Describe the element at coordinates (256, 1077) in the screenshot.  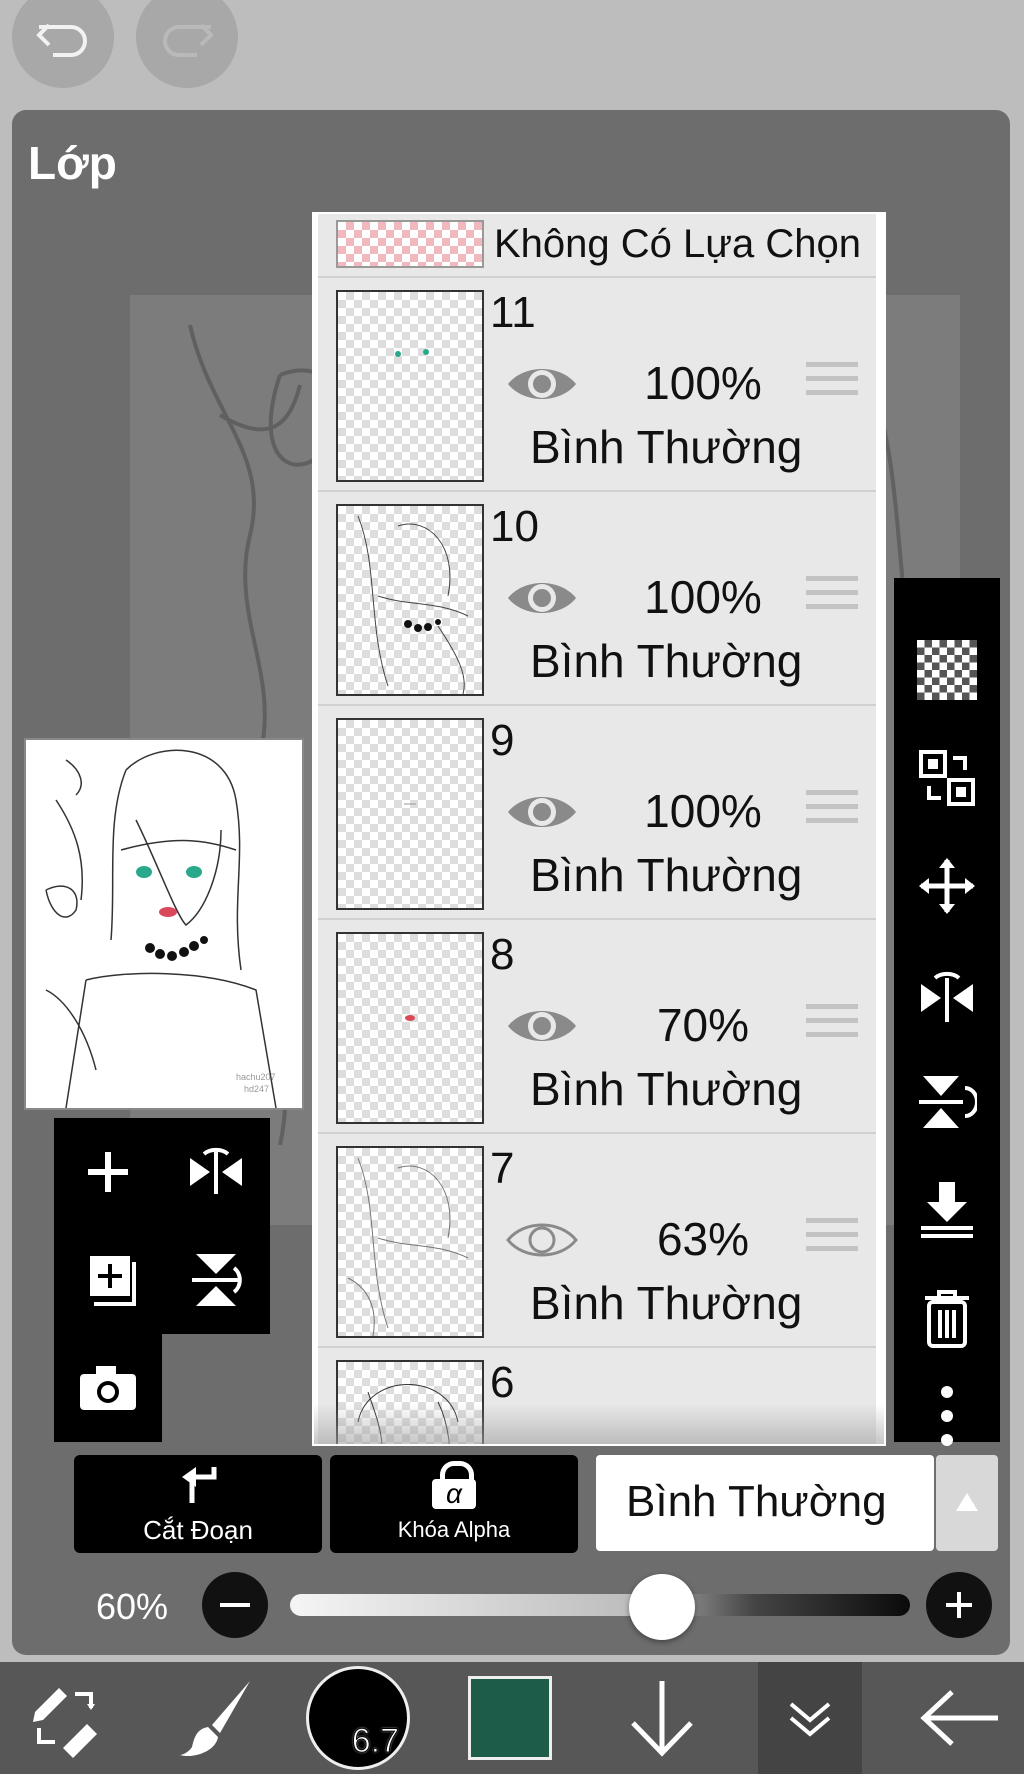
I see `svg-text: hachu207` at that location.